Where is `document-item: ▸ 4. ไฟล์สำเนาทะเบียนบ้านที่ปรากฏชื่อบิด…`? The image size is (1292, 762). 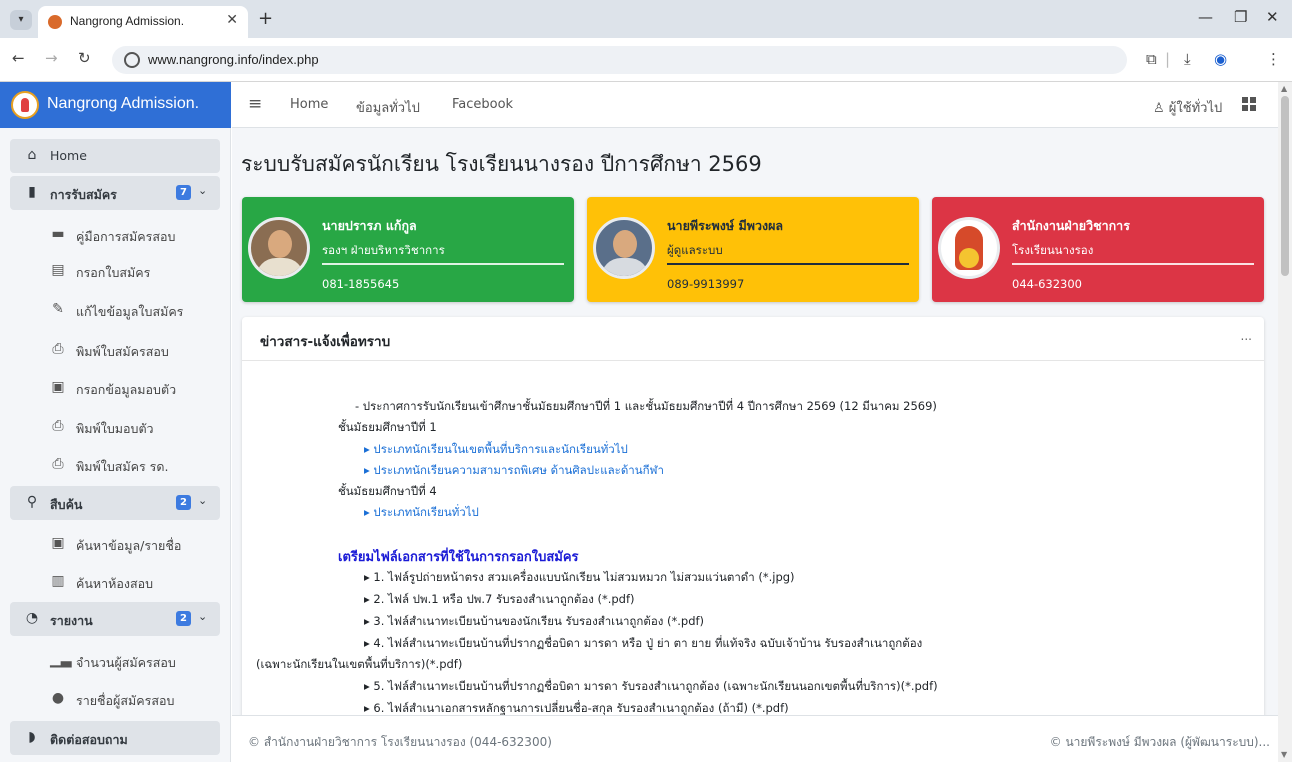 document-item: ▸ 4. ไฟล์สำเนาทะเบียนบ้านที่ปรากฏชื่อบิด… is located at coordinates (643, 643).